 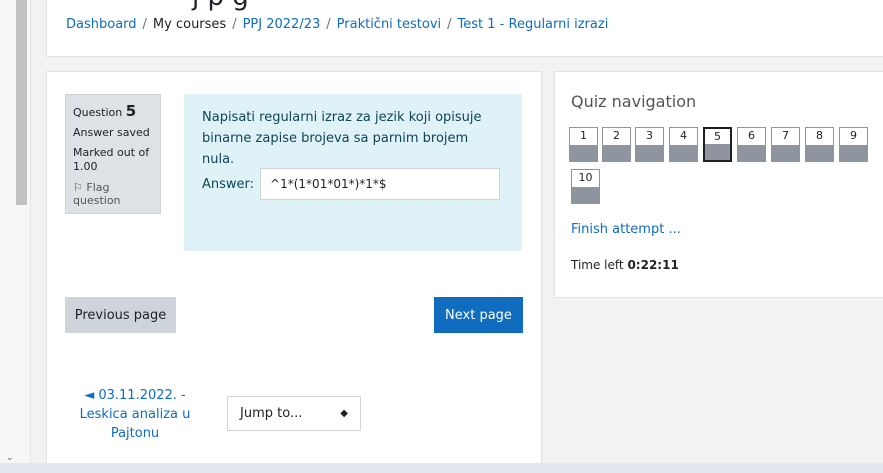 I want to click on quiz-nav-number: 9, so click(x=853, y=135).